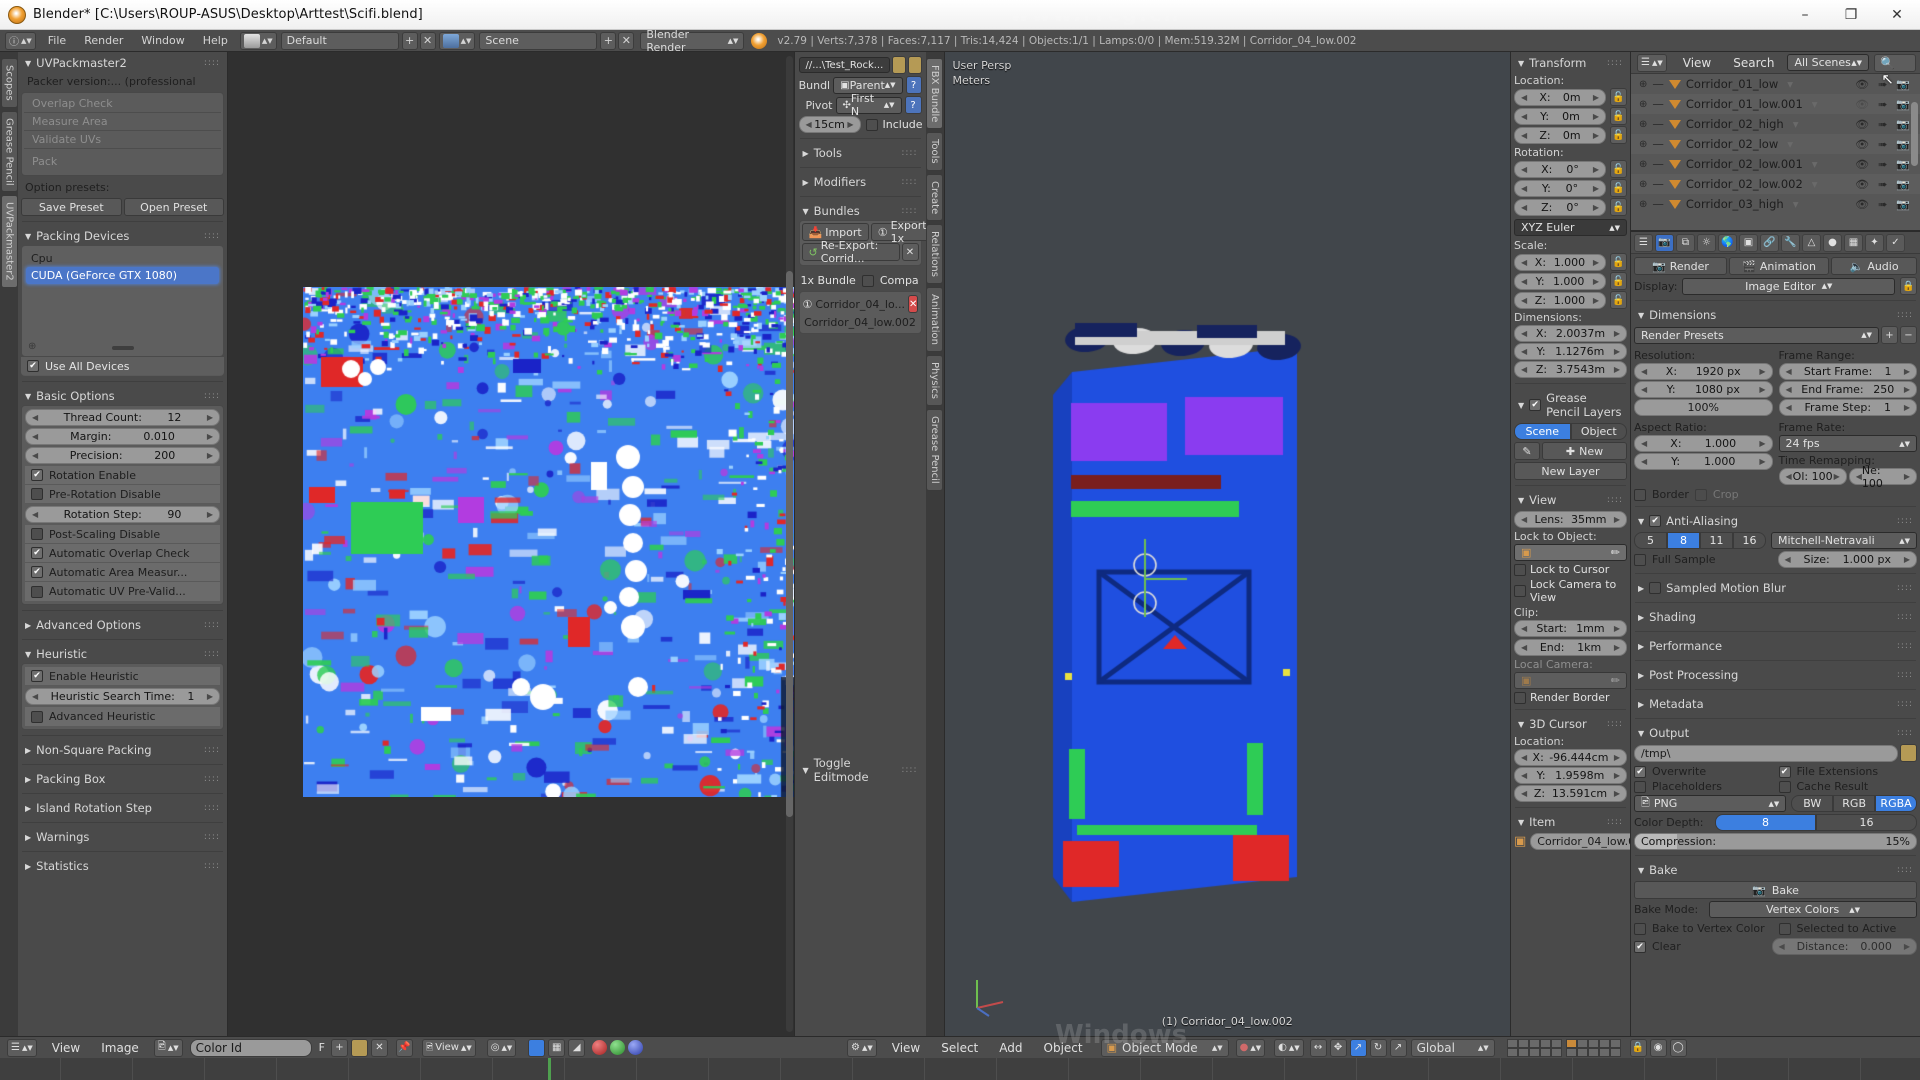 Image resolution: width=1920 pixels, height=1080 pixels. I want to click on scene-layers, so click(1563, 1047).